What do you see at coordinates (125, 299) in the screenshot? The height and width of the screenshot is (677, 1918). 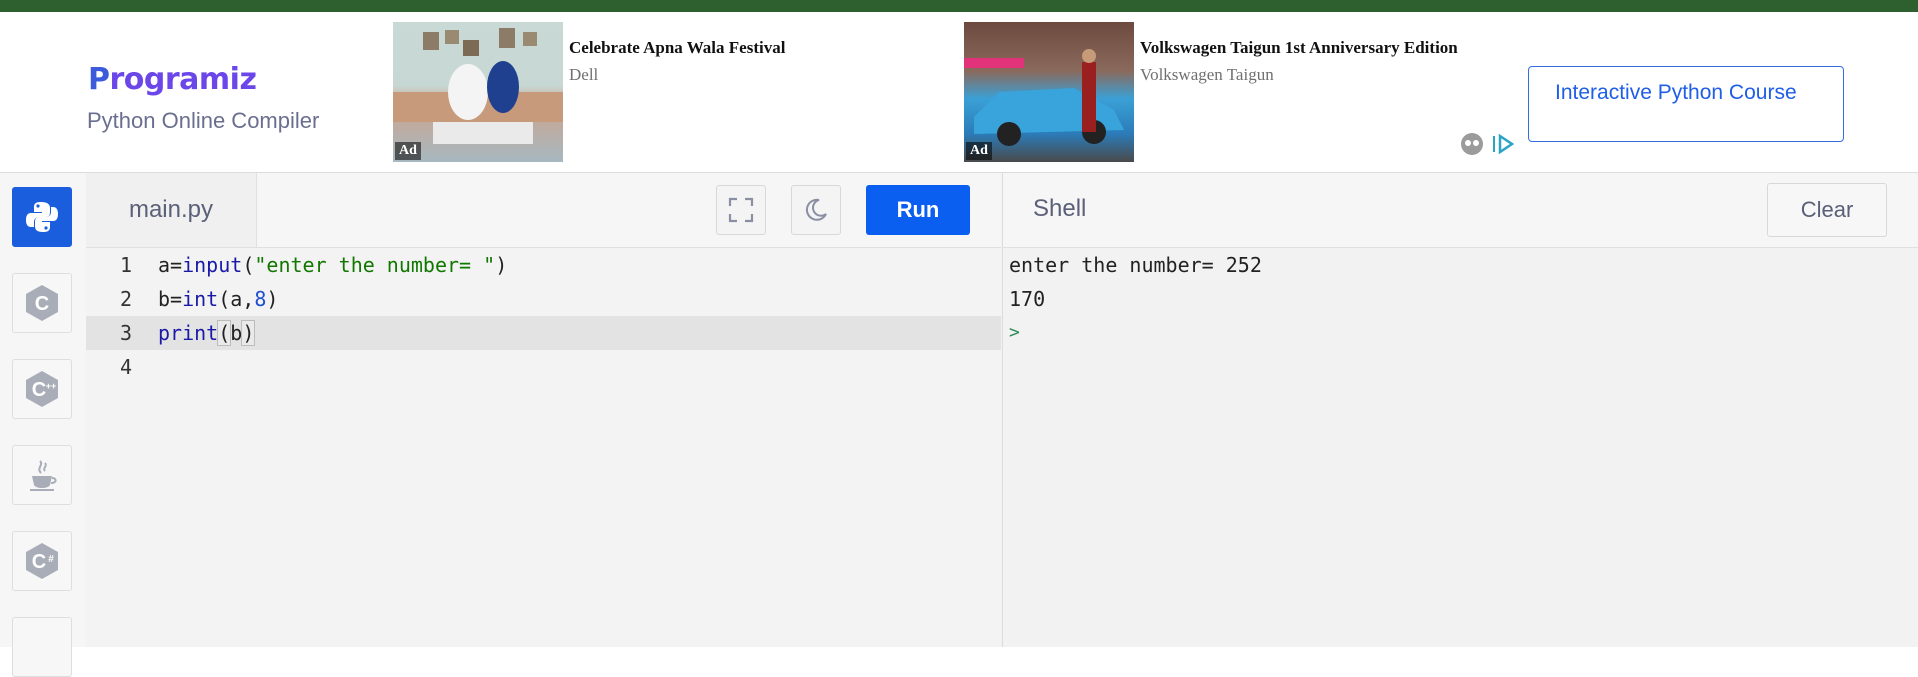 I see `line-number: 2` at bounding box center [125, 299].